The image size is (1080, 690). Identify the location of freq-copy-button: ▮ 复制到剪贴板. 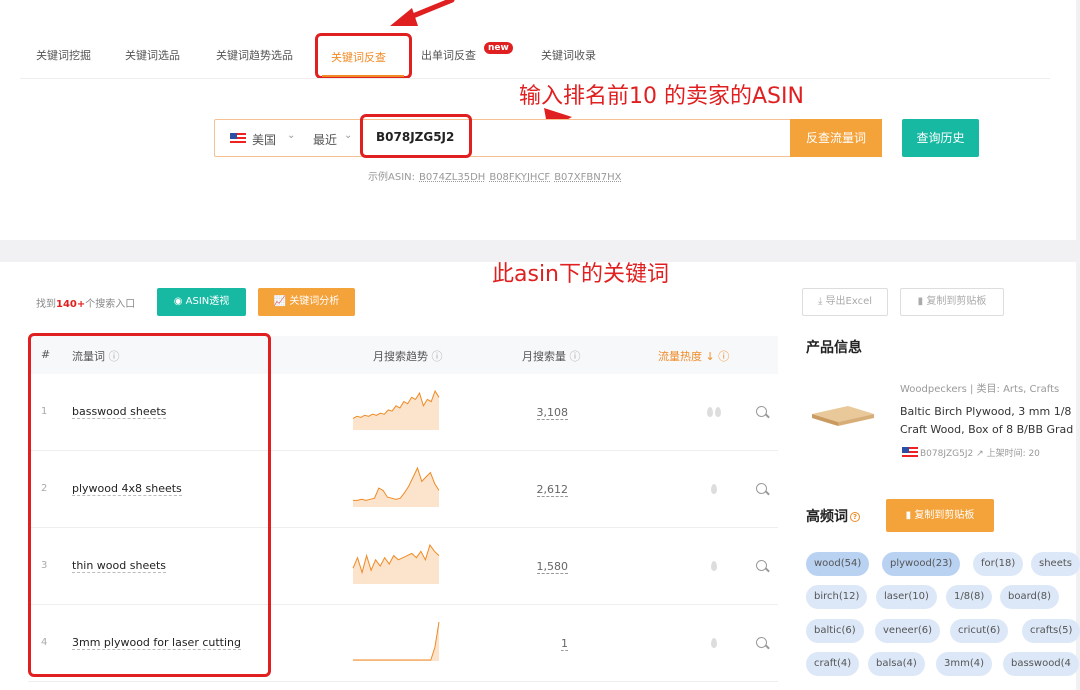
(940, 515).